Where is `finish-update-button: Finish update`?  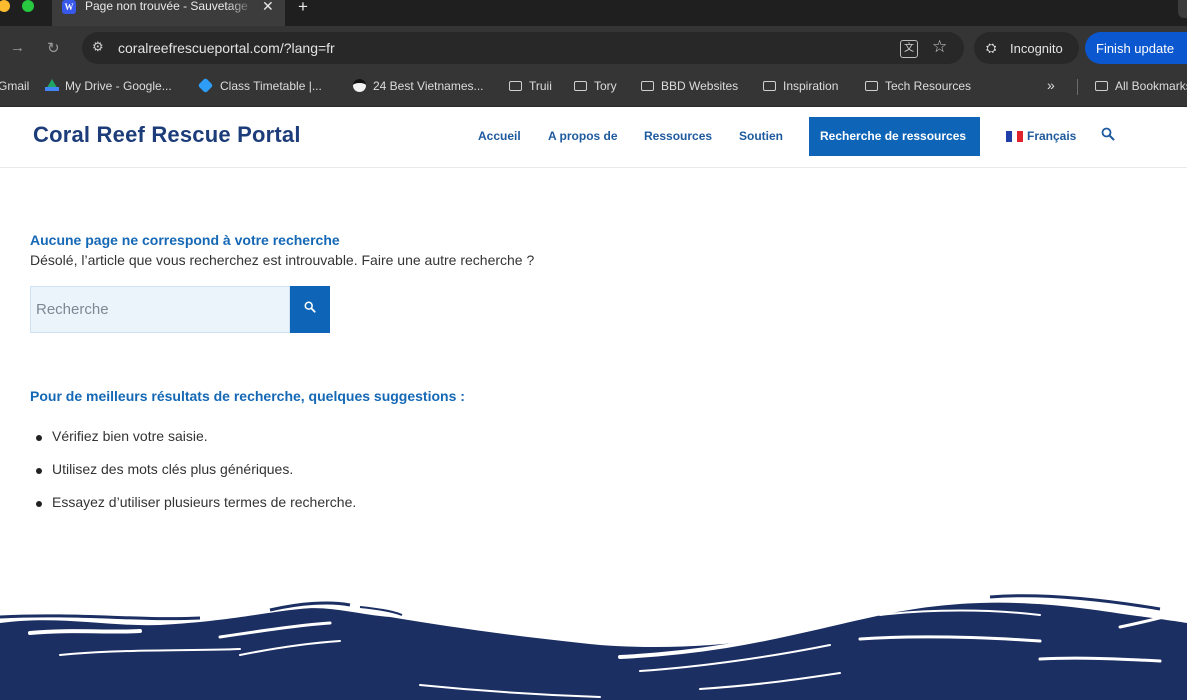
finish-update-button: Finish update is located at coordinates (1136, 48).